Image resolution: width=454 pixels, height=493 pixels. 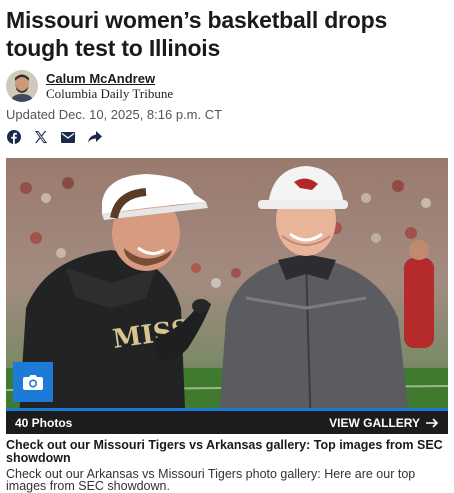 I want to click on byline: Calum McAndrew Columbia Daily Tribune, so click(x=227, y=86).